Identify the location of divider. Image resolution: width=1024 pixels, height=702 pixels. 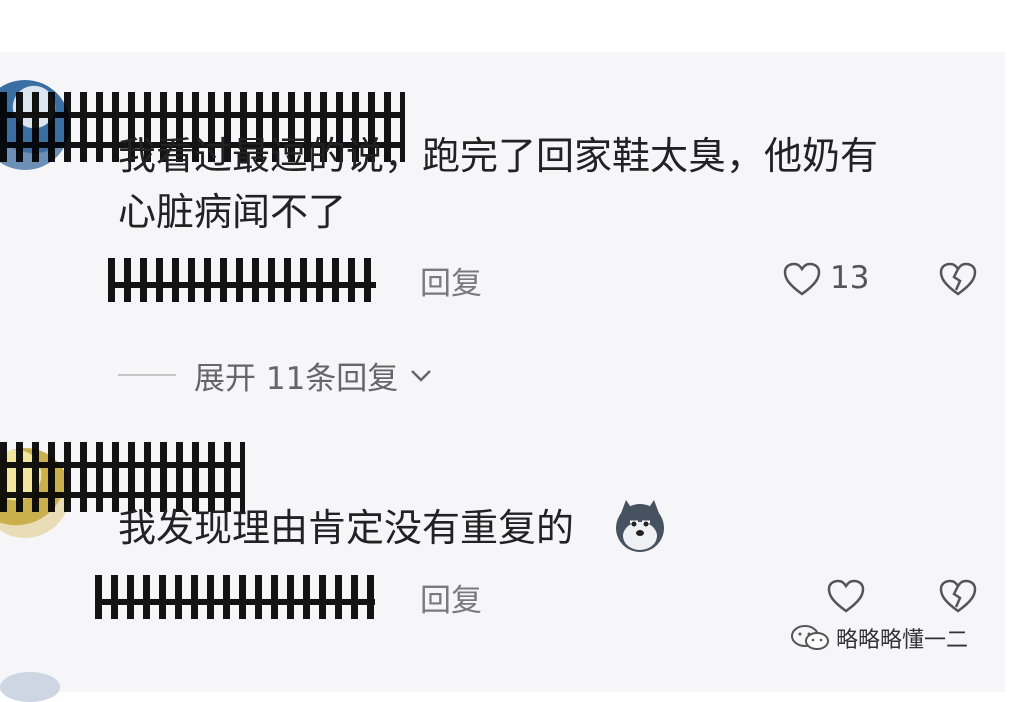
(147, 375).